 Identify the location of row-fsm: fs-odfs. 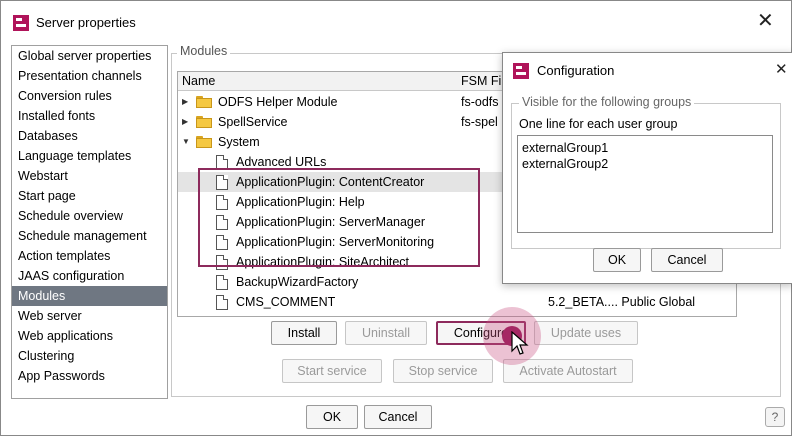
(480, 102).